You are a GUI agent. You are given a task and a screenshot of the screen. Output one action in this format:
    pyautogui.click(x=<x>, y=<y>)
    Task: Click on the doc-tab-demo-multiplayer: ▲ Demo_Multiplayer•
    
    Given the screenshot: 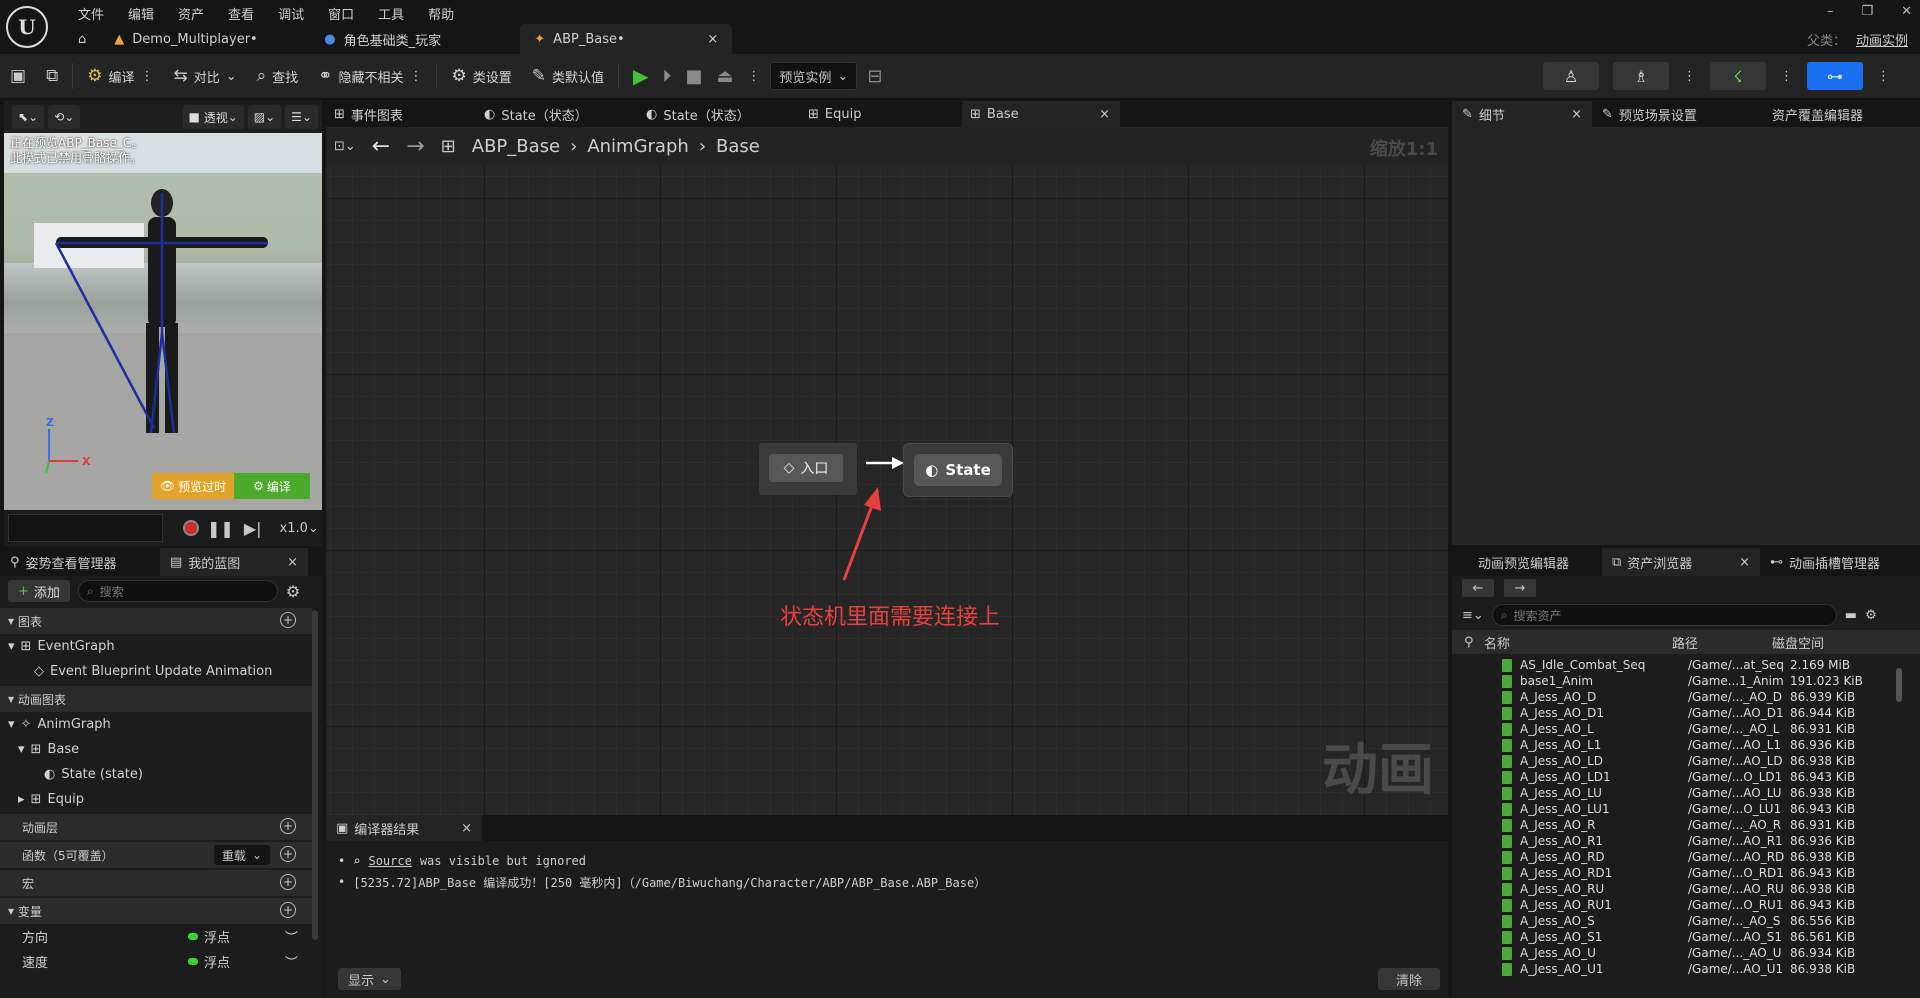 What is the action you would take?
    pyautogui.click(x=205, y=39)
    